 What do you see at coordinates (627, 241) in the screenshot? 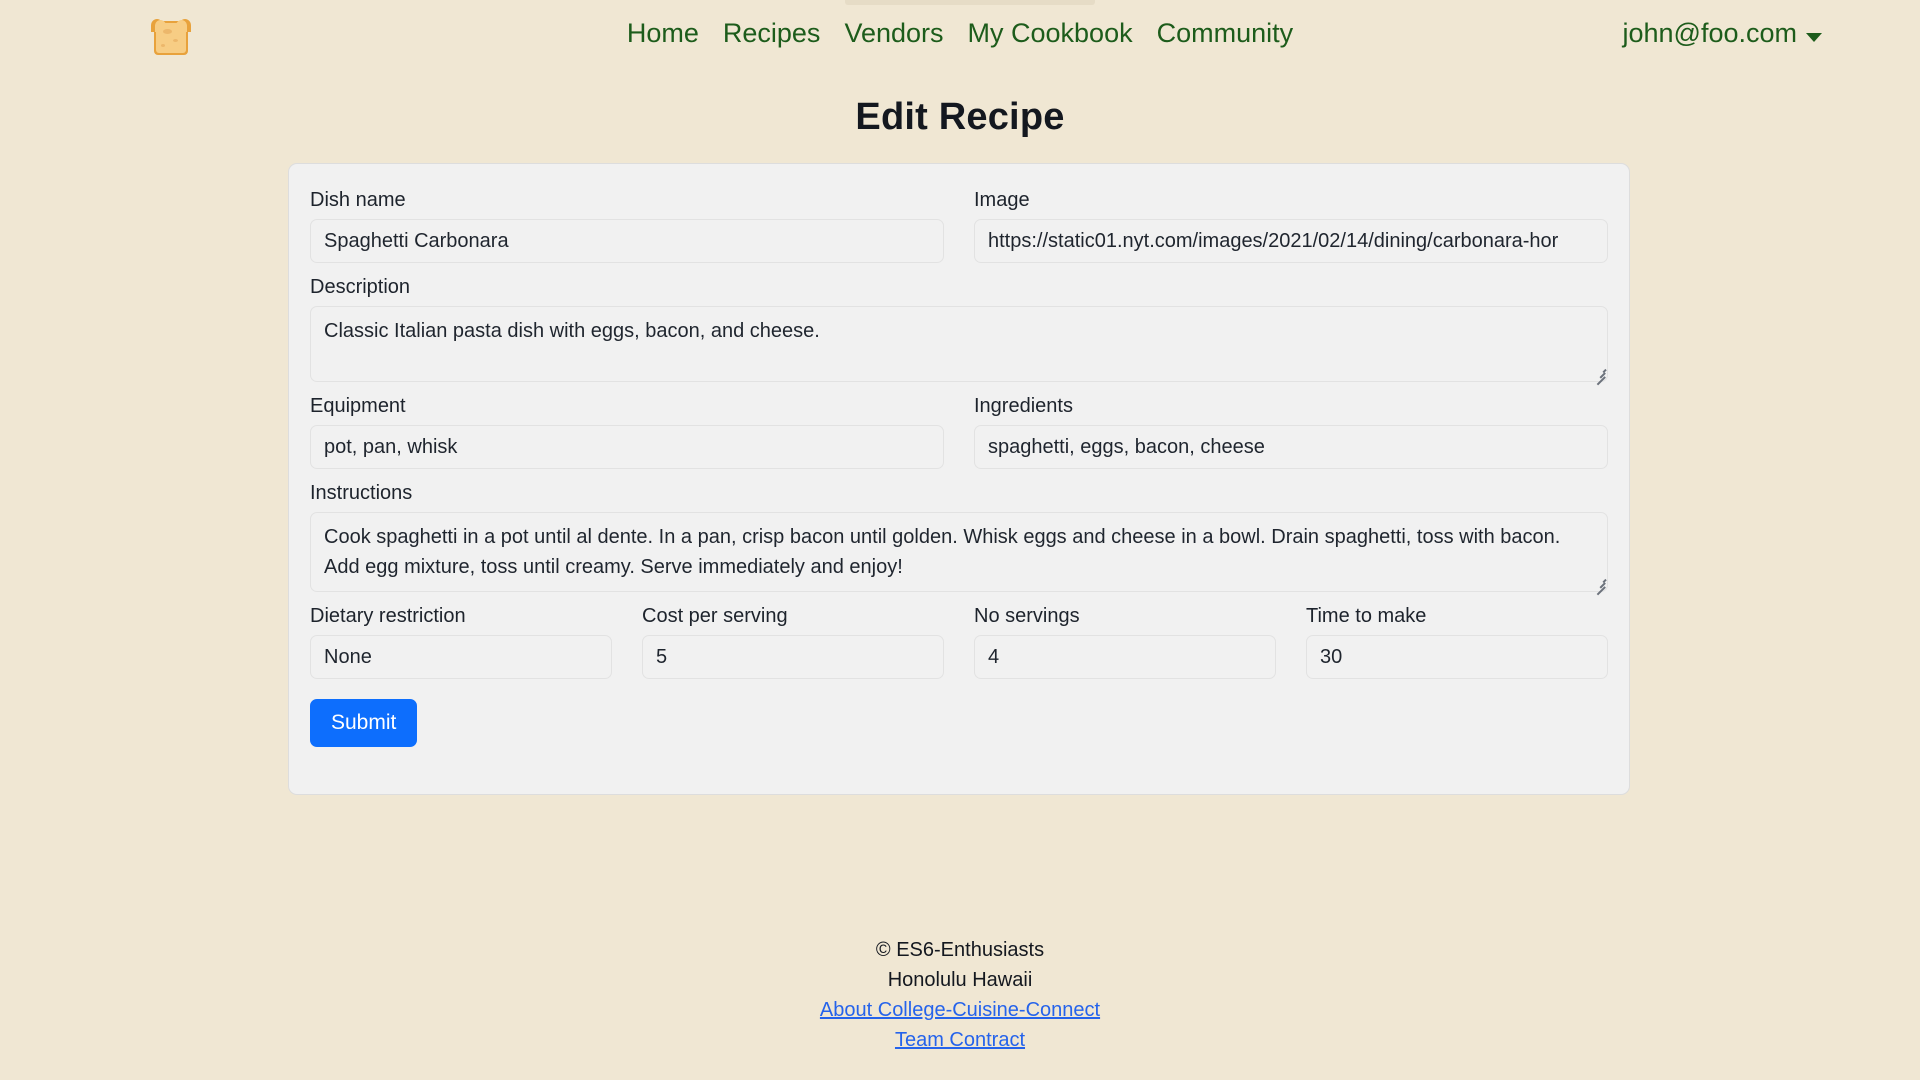
I see `dish-name-input` at bounding box center [627, 241].